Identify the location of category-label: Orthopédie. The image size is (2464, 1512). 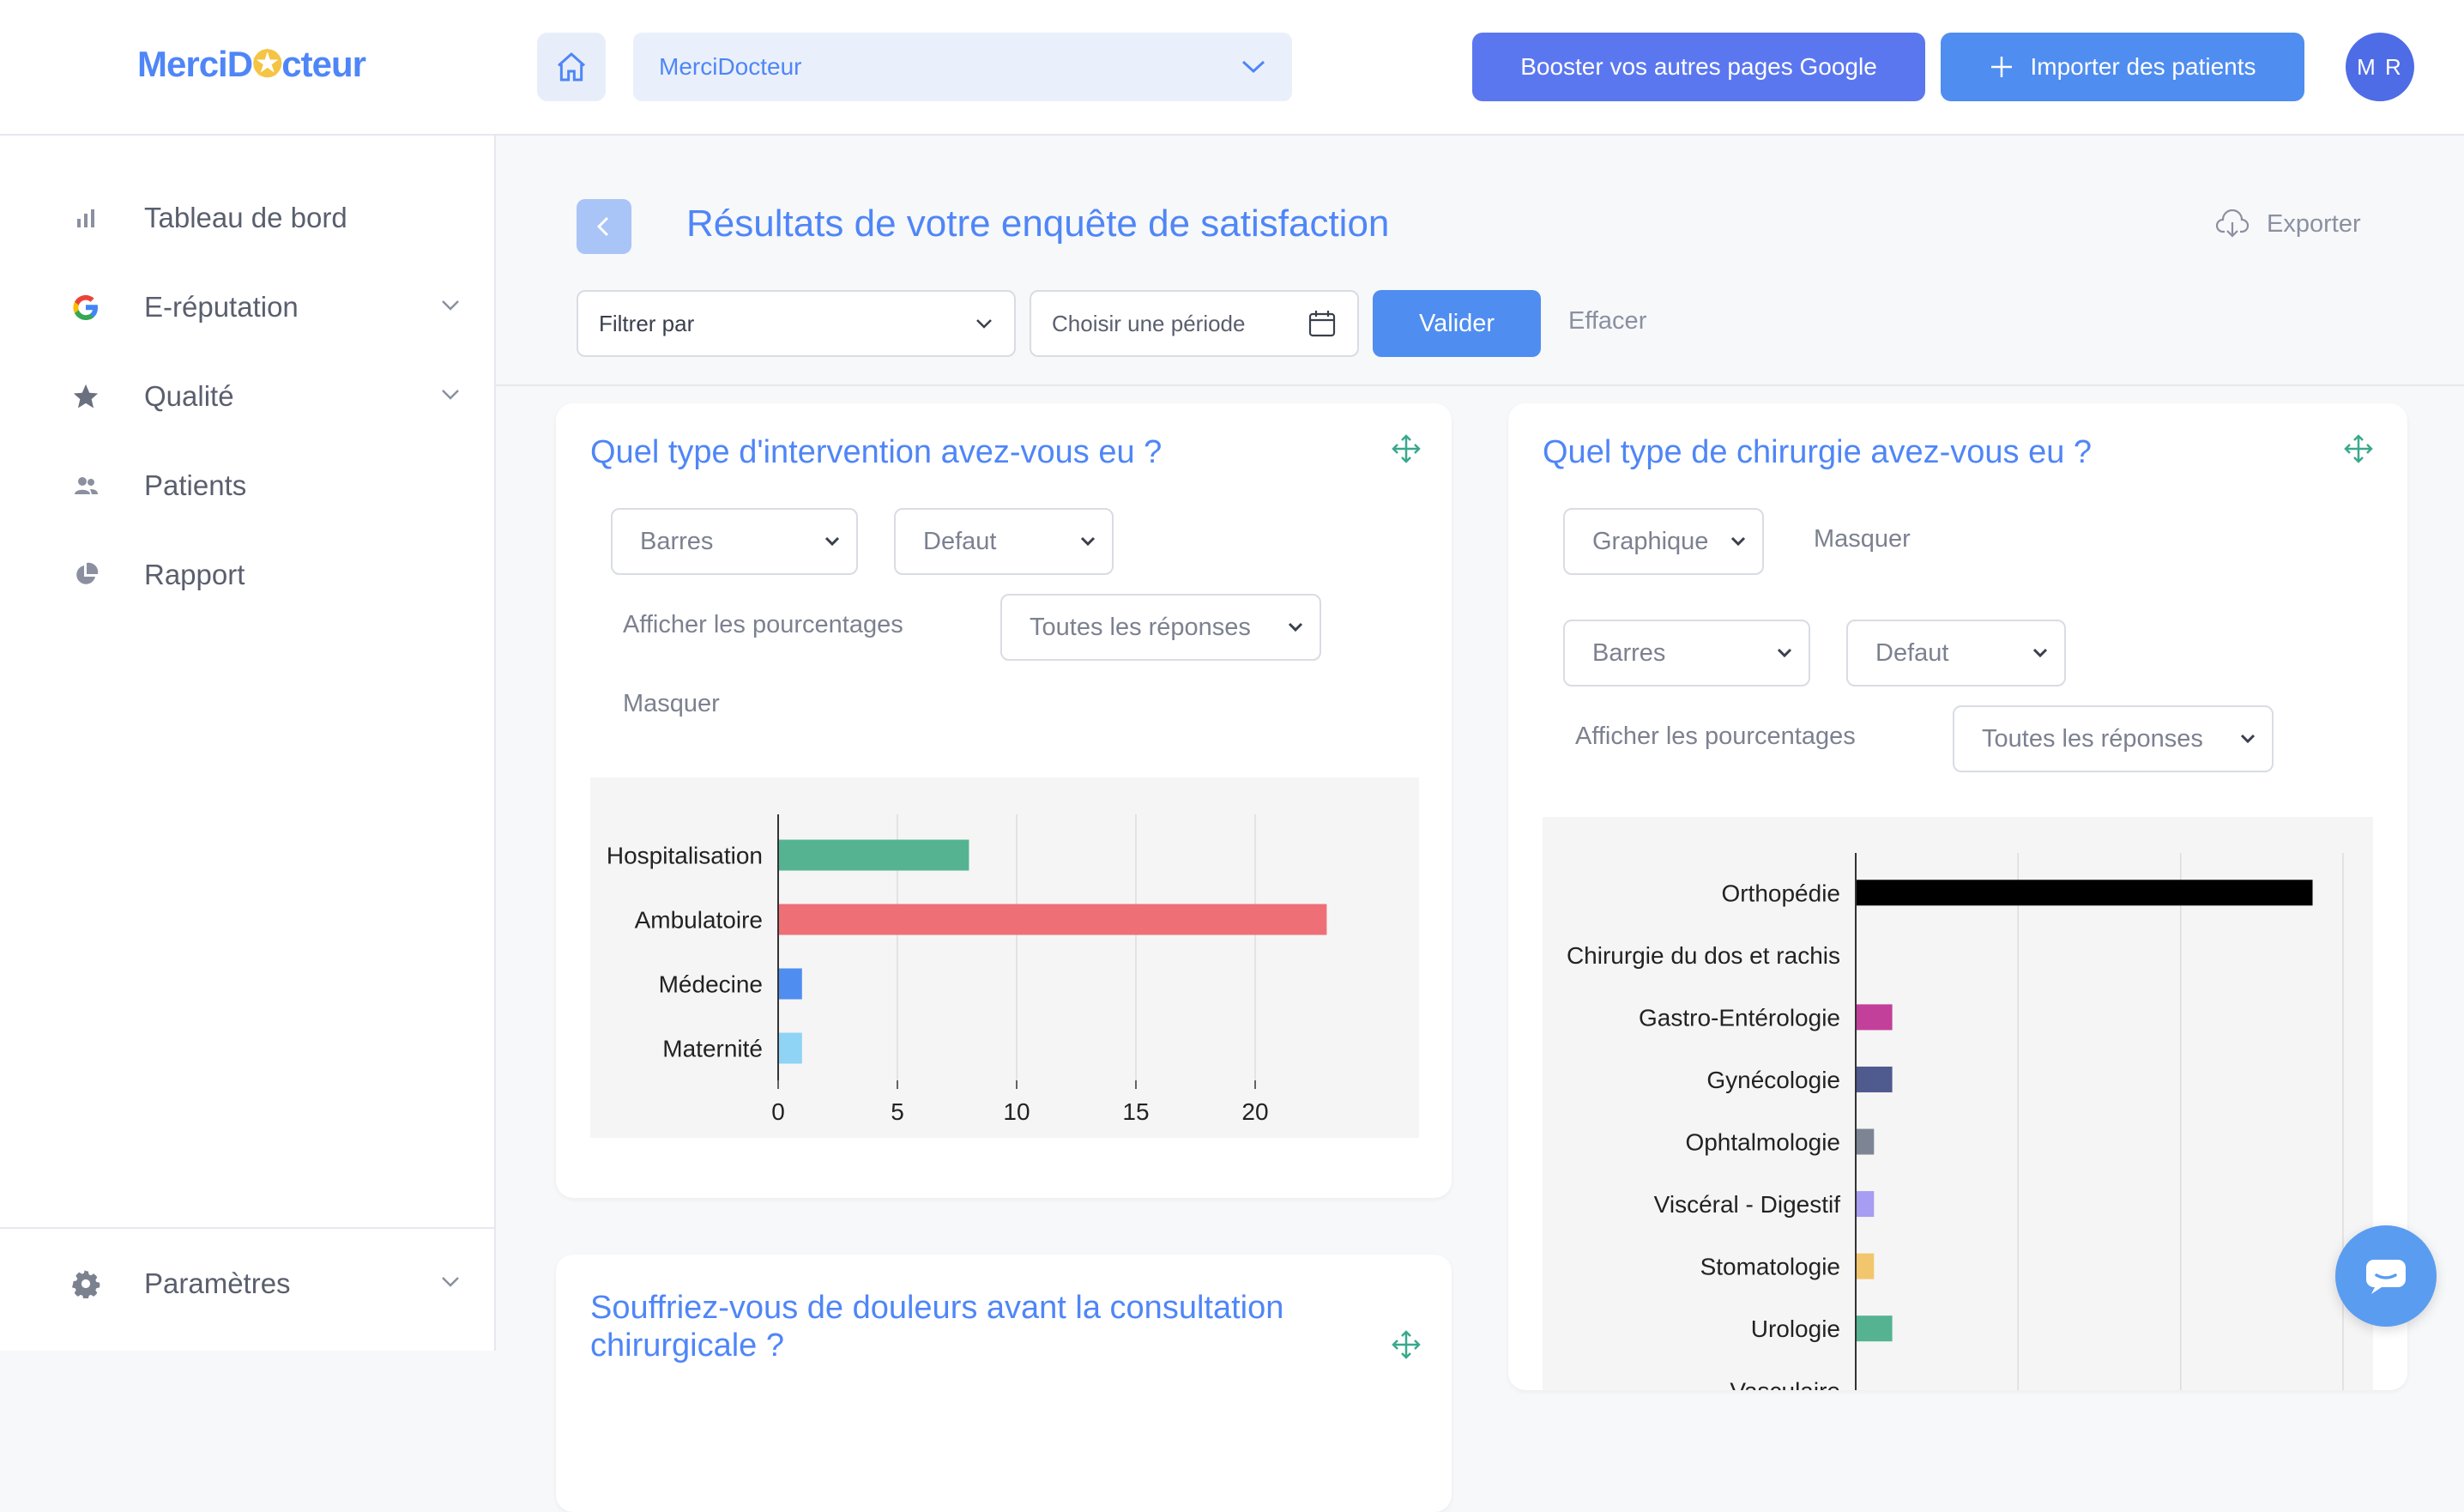
(1780, 893).